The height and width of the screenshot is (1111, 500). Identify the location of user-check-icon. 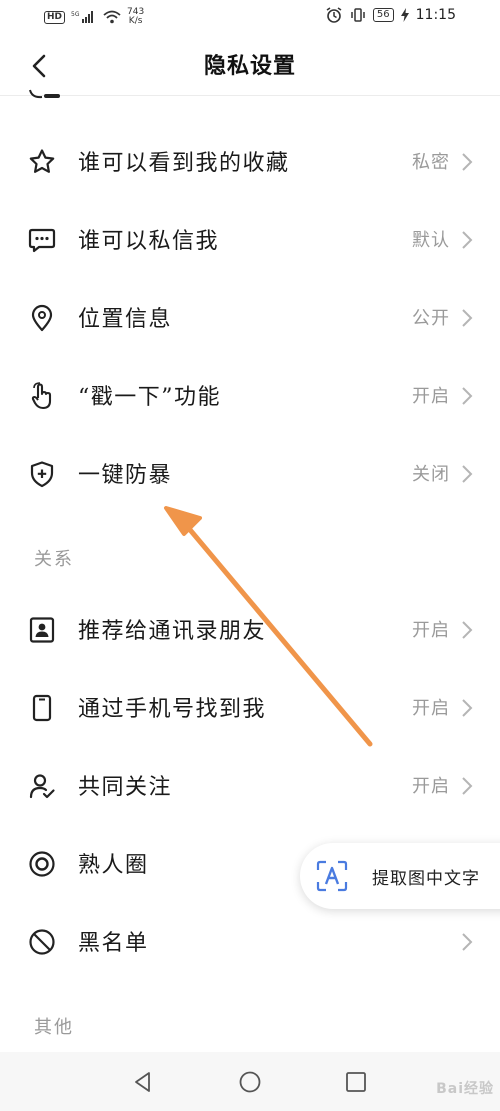
(42, 786).